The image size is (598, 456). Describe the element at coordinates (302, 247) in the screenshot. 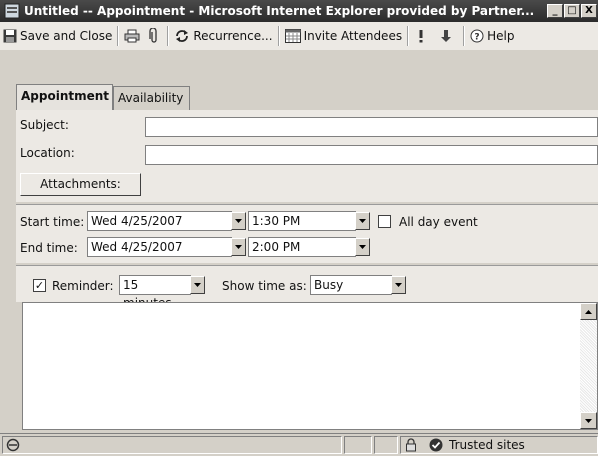

I see `end-time-input: 2:00 PM` at that location.